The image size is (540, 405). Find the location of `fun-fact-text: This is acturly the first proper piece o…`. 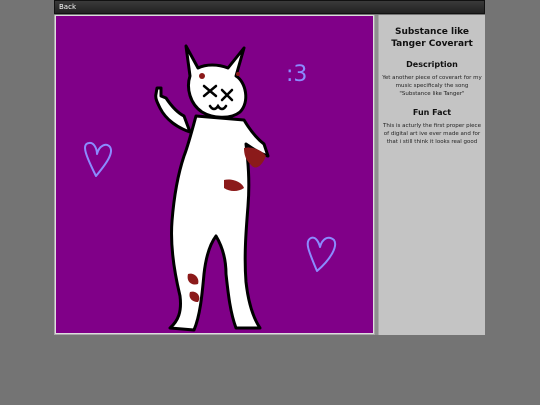

fun-fact-text: This is acturly the first proper piece o… is located at coordinates (432, 134).